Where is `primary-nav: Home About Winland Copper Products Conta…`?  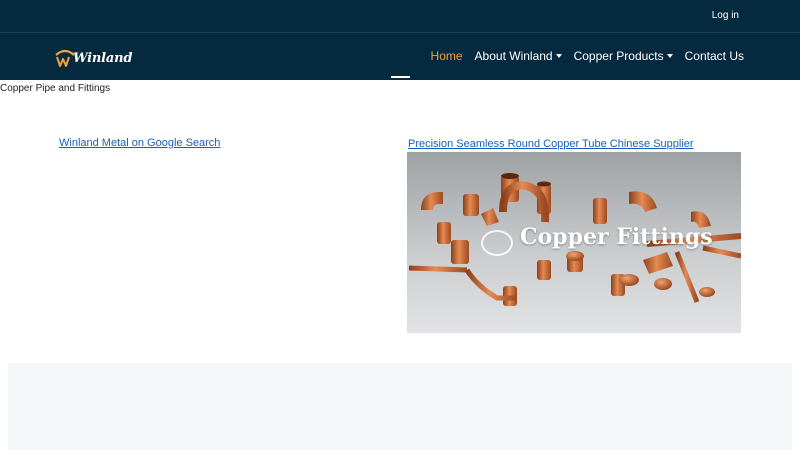 primary-nav: Home About Winland Copper Products Conta… is located at coordinates (587, 56).